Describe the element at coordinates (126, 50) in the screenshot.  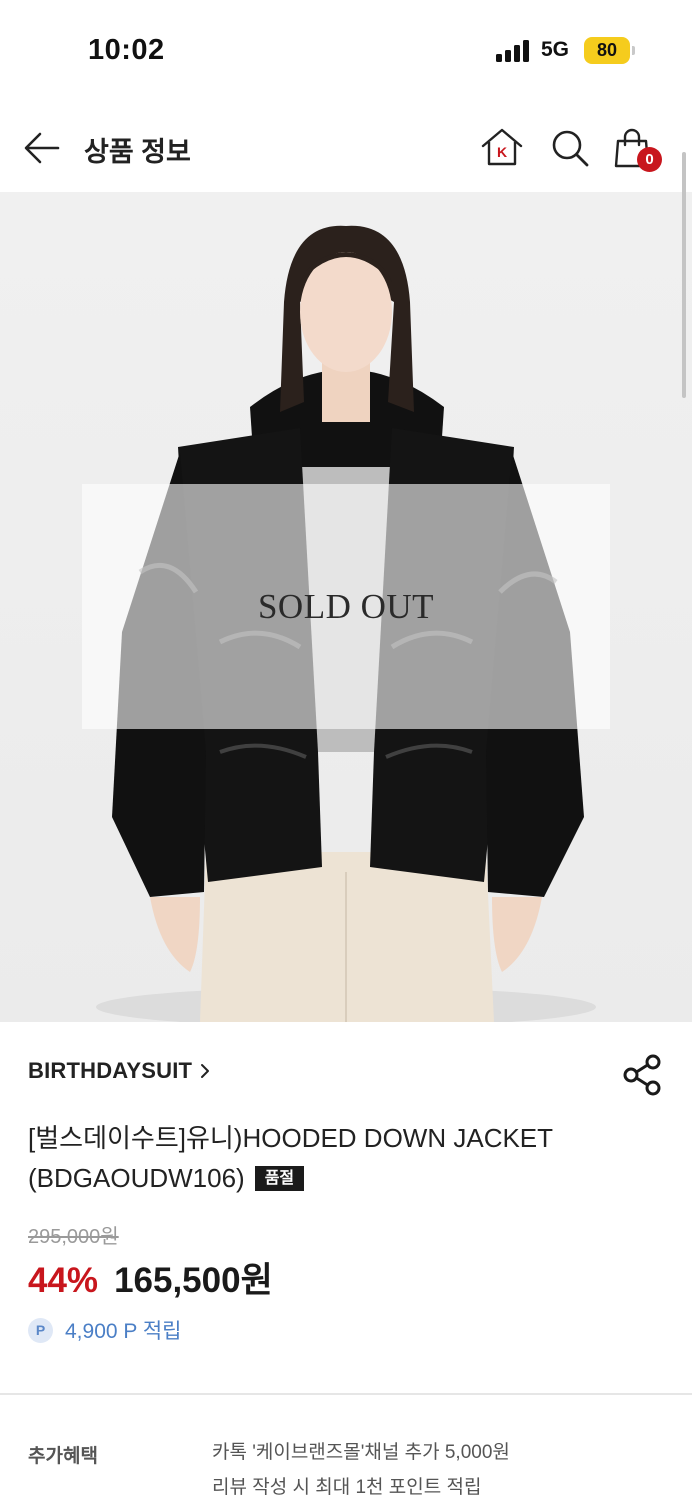
I see `status-time: 10:02` at that location.